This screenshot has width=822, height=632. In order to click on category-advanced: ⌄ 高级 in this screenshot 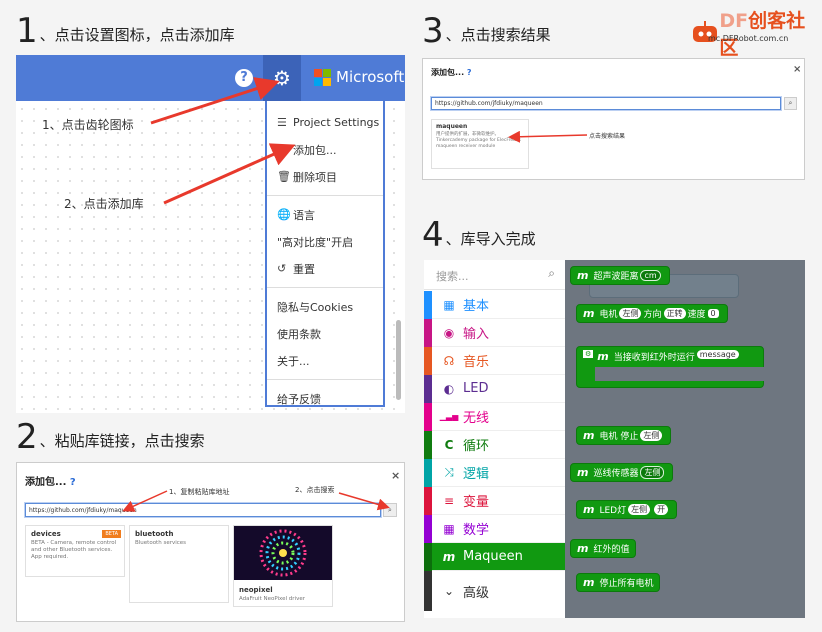, I will do `click(494, 591)`.